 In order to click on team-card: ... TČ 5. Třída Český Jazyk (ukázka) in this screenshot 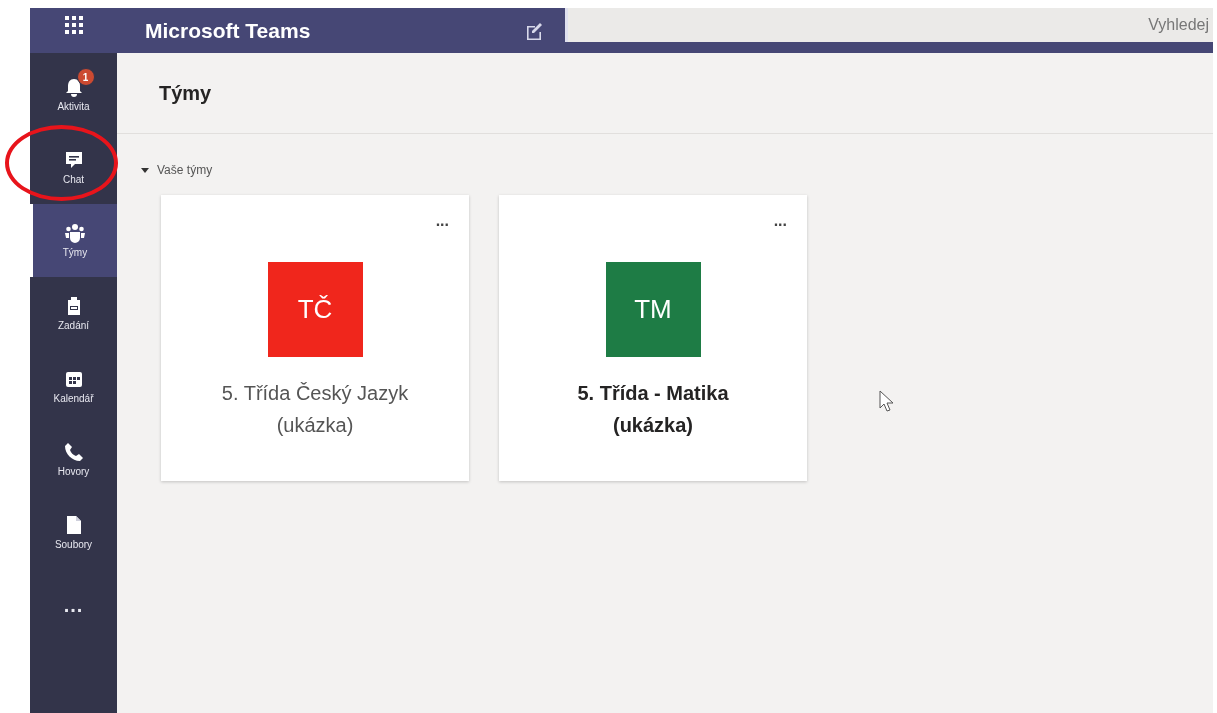, I will do `click(315, 338)`.